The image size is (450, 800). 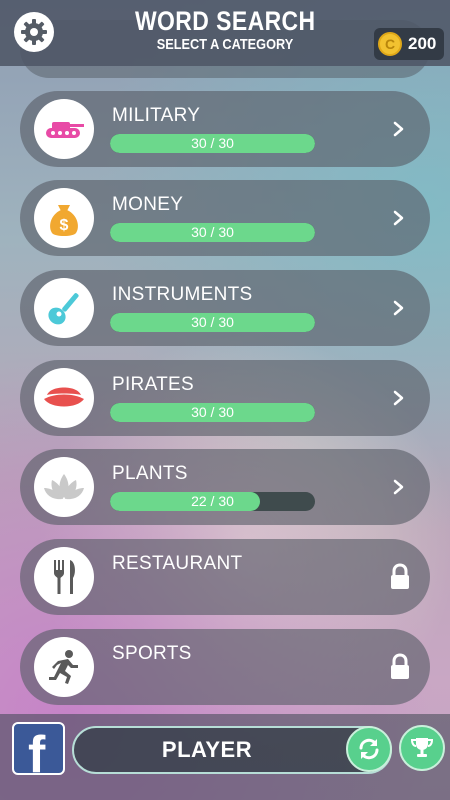 What do you see at coordinates (225, 398) in the screenshot?
I see `category-card-pirates: PIRATES 30 / 30` at bounding box center [225, 398].